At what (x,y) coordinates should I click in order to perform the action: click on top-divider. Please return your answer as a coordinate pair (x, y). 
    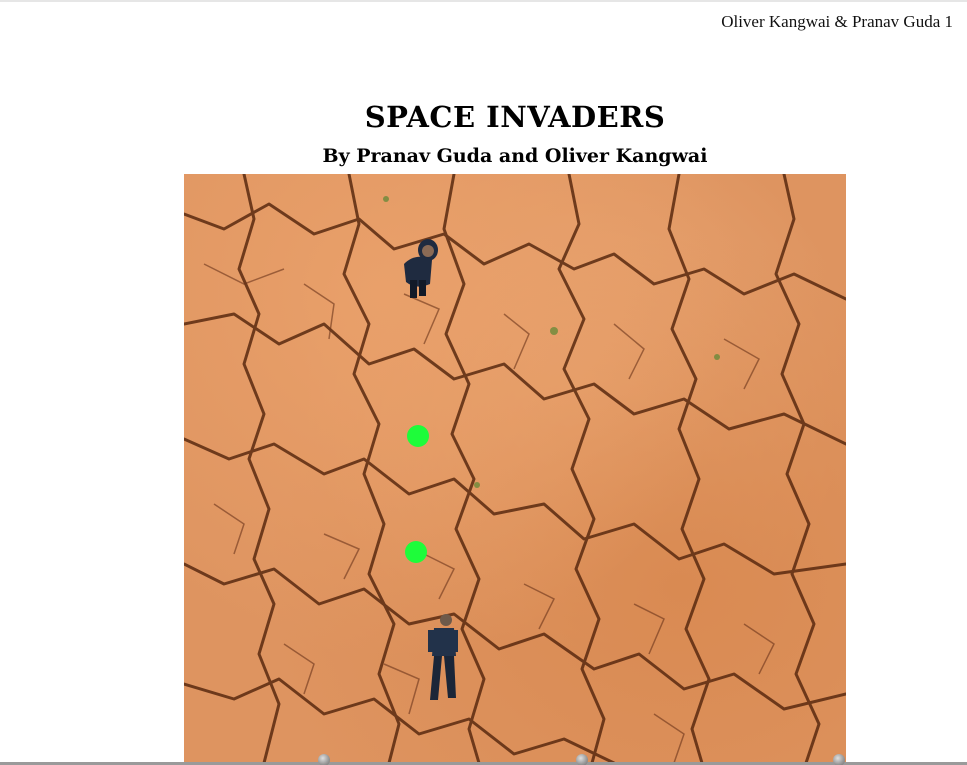
    Looking at the image, I should click on (483, 1).